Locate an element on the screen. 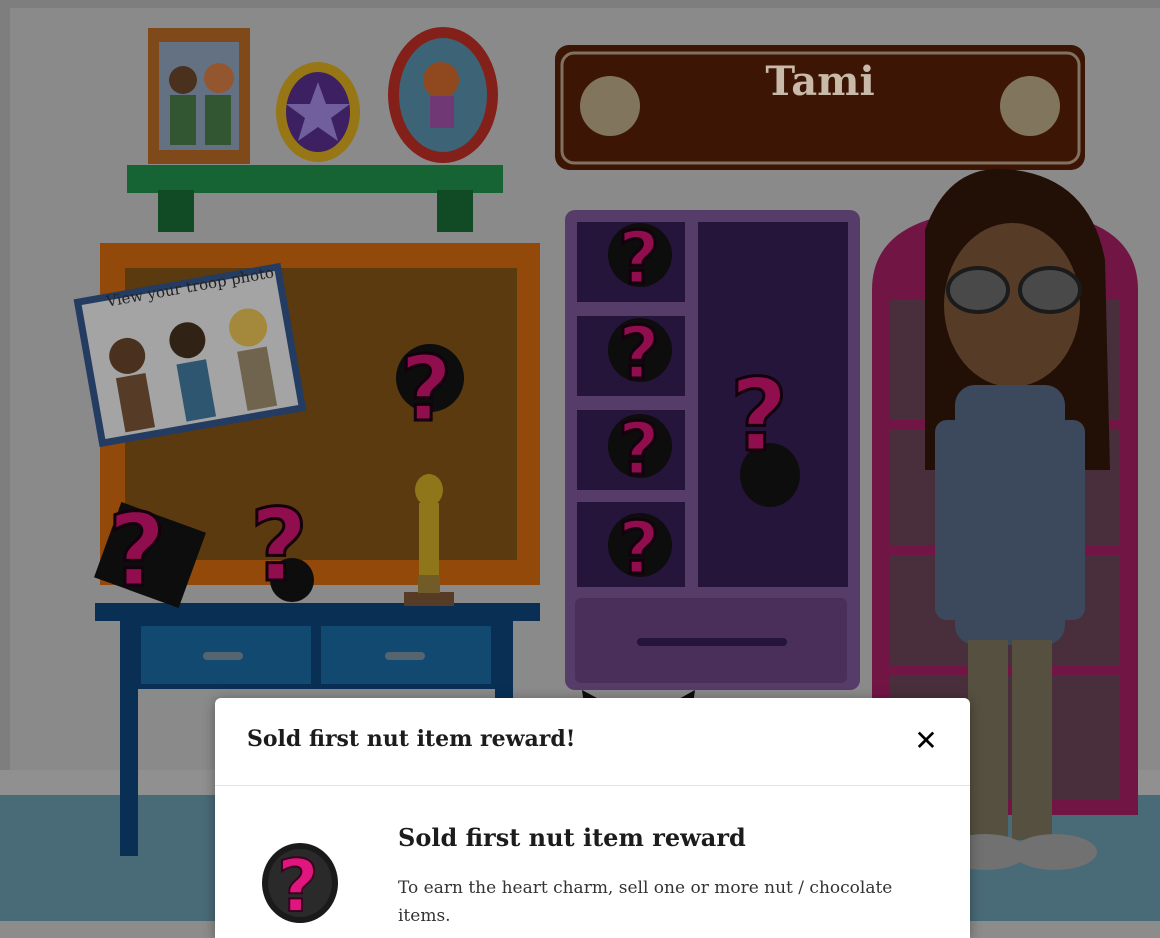 This screenshot has width=1160, height=938. locked-reward-icon: ? is located at coordinates (300, 881).